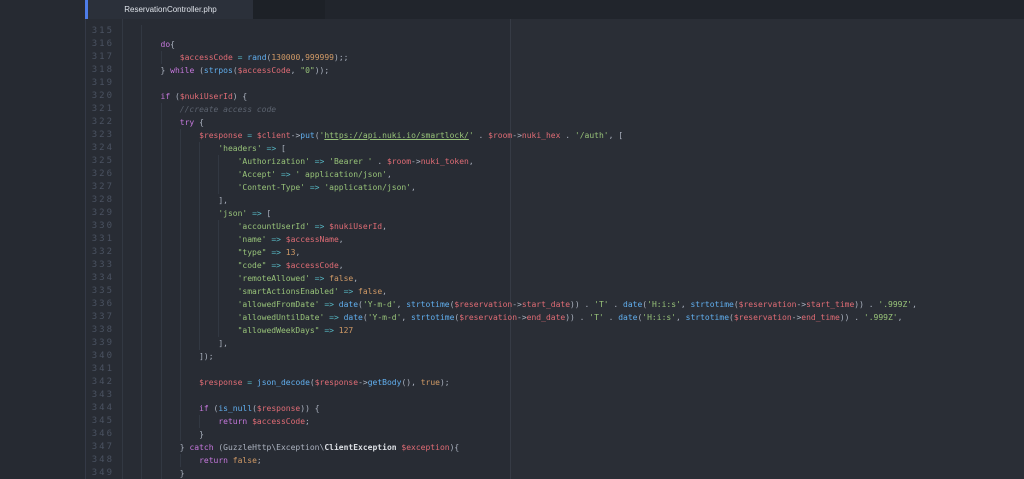  I want to click on line-number: 319, so click(102, 83).